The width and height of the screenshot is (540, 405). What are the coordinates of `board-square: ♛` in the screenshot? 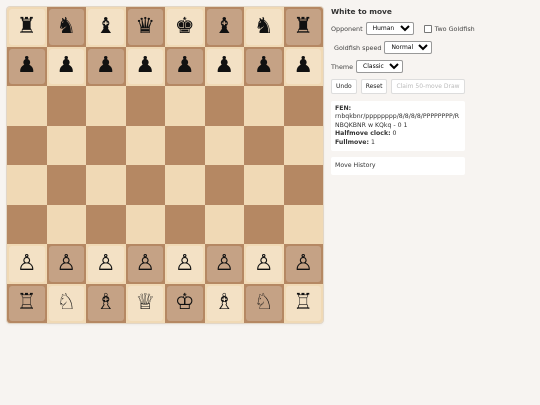 It's located at (145, 27).